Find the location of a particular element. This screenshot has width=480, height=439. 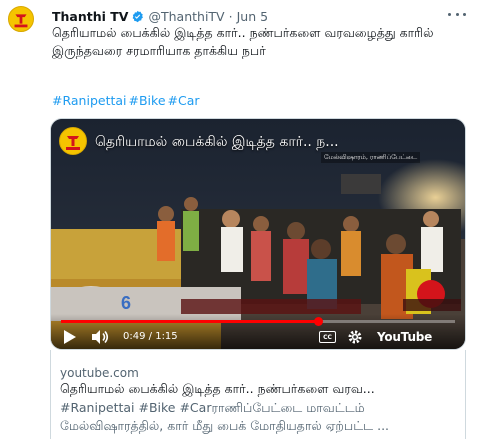

play-icon is located at coordinates (70, 337).